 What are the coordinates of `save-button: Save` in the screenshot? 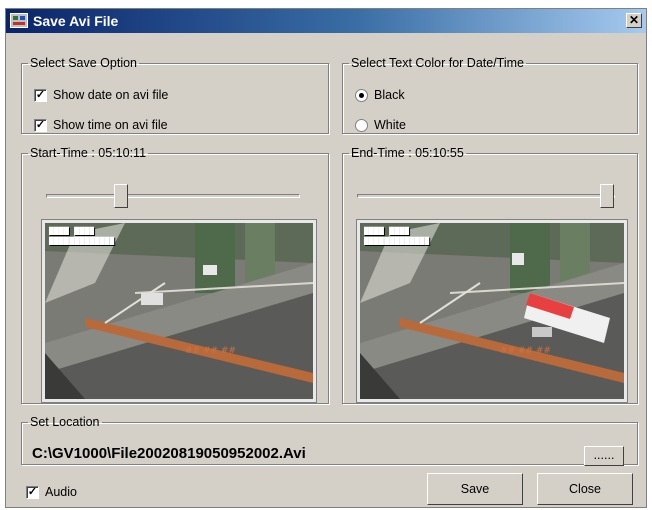 It's located at (475, 489).